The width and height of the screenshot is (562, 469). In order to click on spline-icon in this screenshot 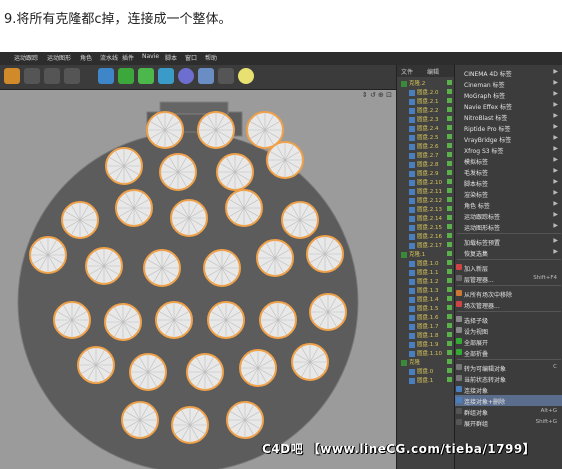, I will do `click(126, 76)`.